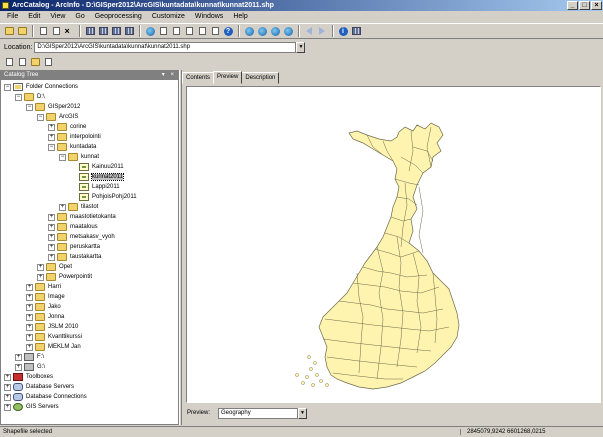 The height and width of the screenshot is (437, 603). Describe the element at coordinates (90, 31) in the screenshot. I see `large-icons-button` at that location.